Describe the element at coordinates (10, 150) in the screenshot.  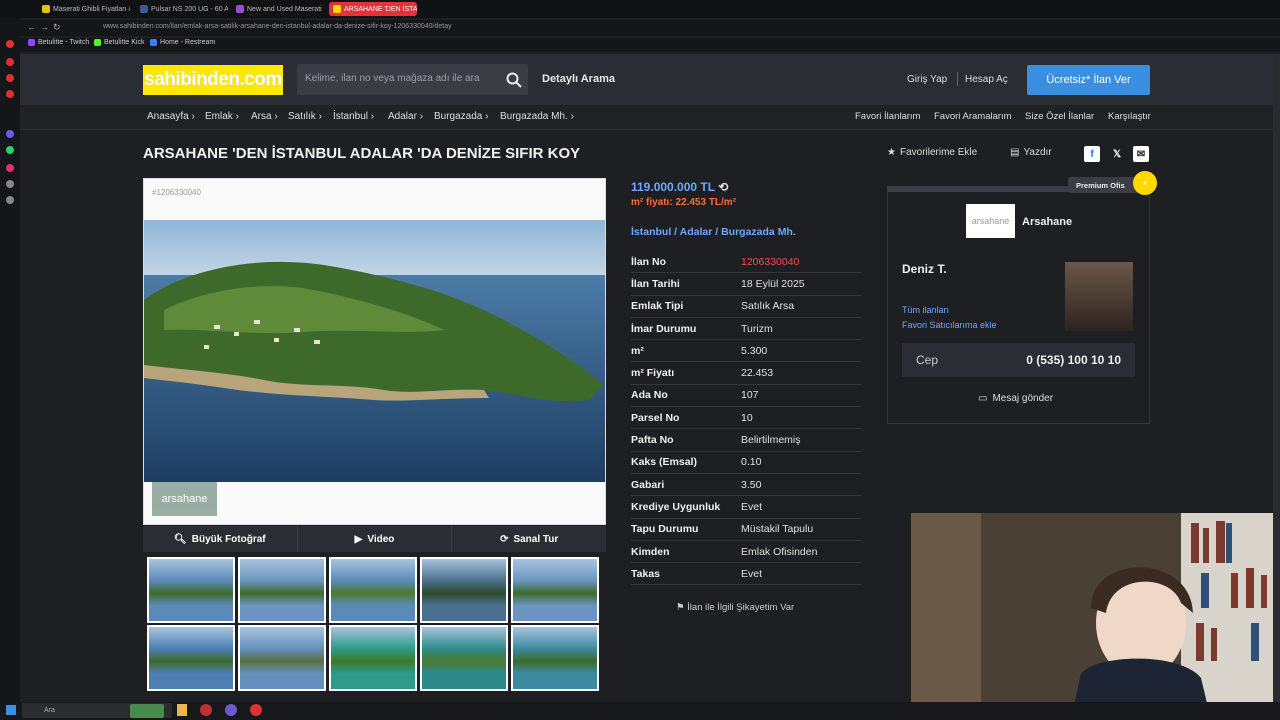
I see `whatsapp-icon` at that location.